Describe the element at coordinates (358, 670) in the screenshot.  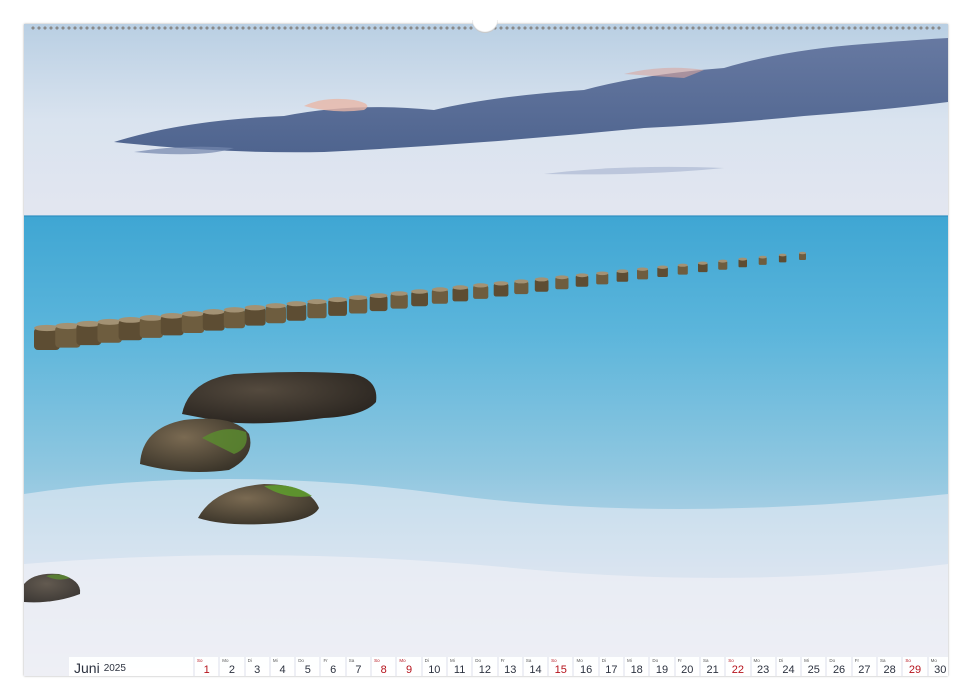
I see `day-number: 7` at that location.